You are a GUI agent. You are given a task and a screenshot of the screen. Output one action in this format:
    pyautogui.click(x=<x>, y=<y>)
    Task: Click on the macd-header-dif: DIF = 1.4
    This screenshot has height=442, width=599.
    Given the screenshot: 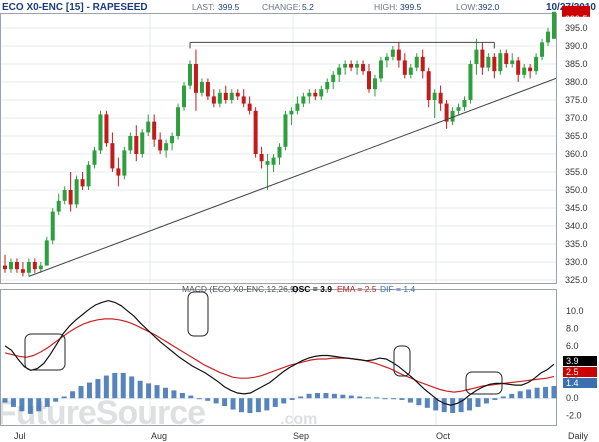 What is the action you would take?
    pyautogui.click(x=397, y=289)
    